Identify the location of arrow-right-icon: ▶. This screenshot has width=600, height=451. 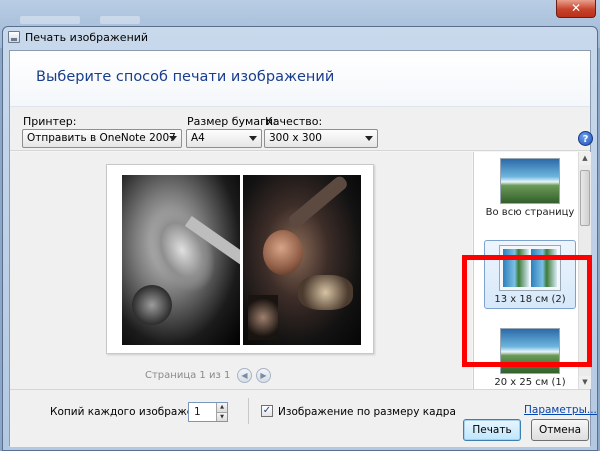
(263, 375).